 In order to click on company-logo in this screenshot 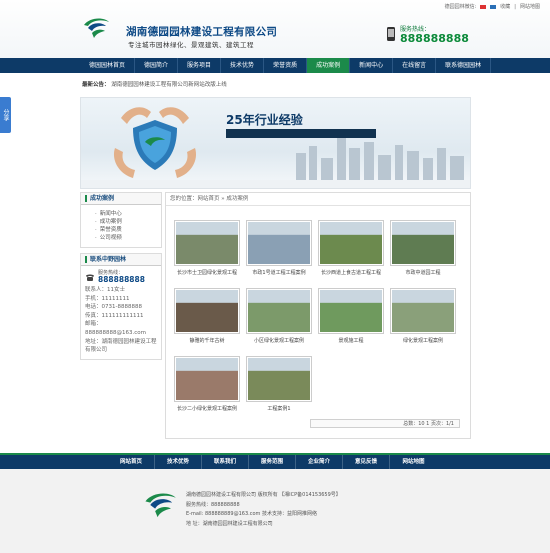, I will do `click(96, 28)`.